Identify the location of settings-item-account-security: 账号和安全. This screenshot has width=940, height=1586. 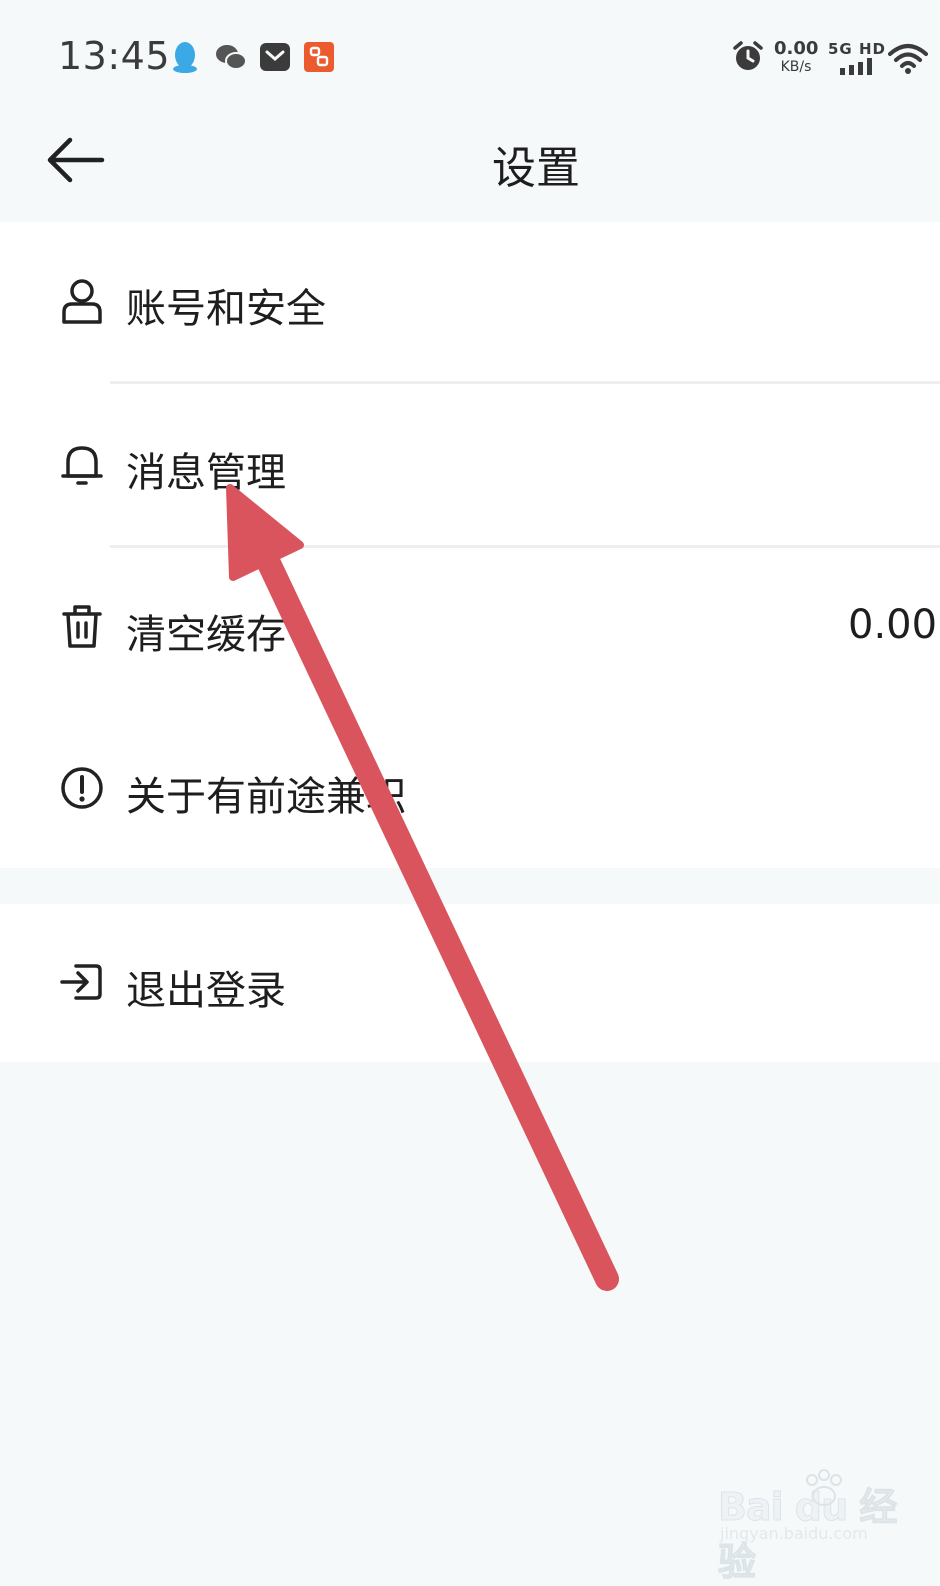
(470, 302).